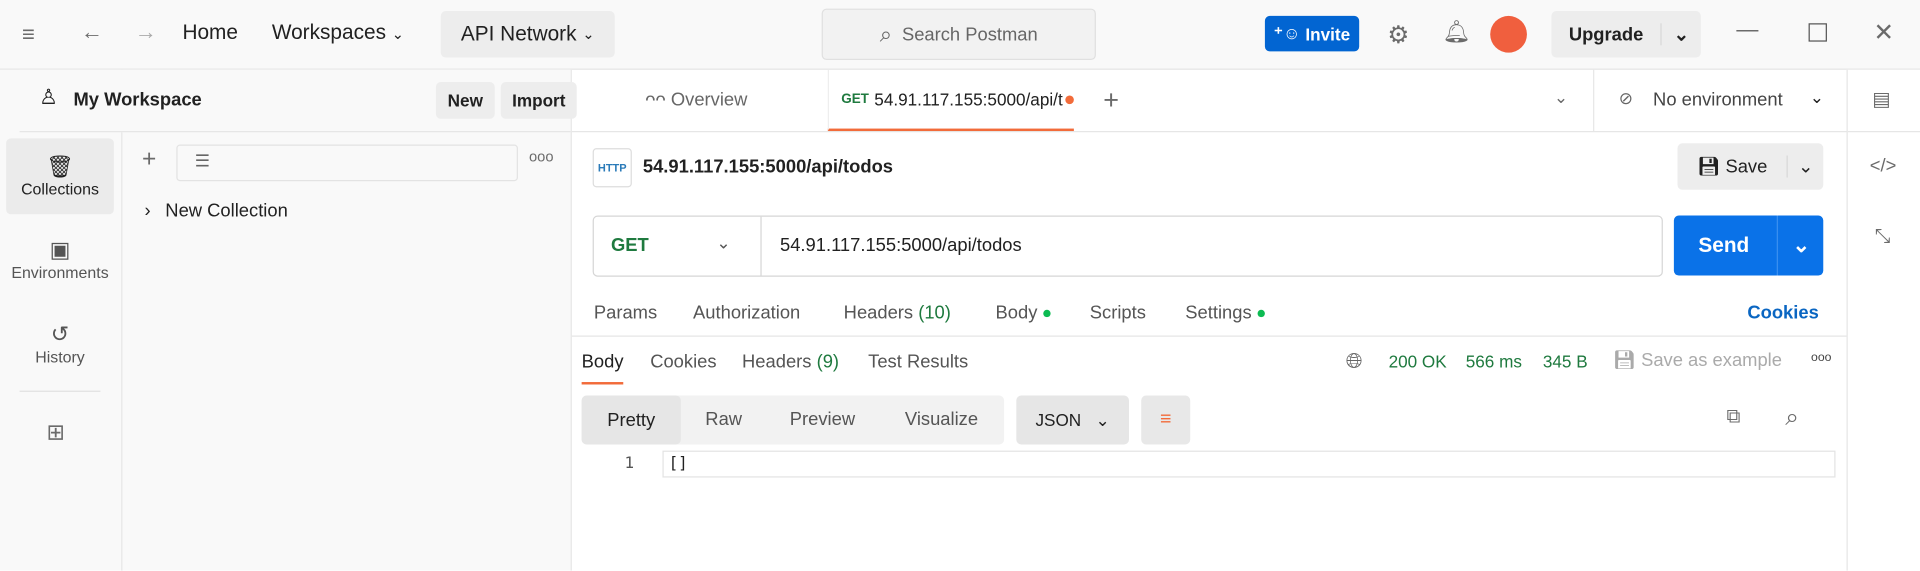 The height and width of the screenshot is (571, 1920). What do you see at coordinates (347, 163) in the screenshot?
I see `filter-input: ☰` at bounding box center [347, 163].